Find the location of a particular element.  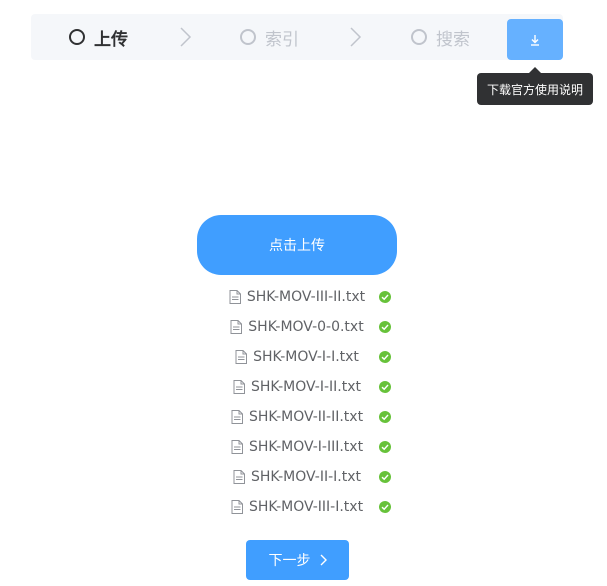

step-label: 上传 is located at coordinates (111, 39).